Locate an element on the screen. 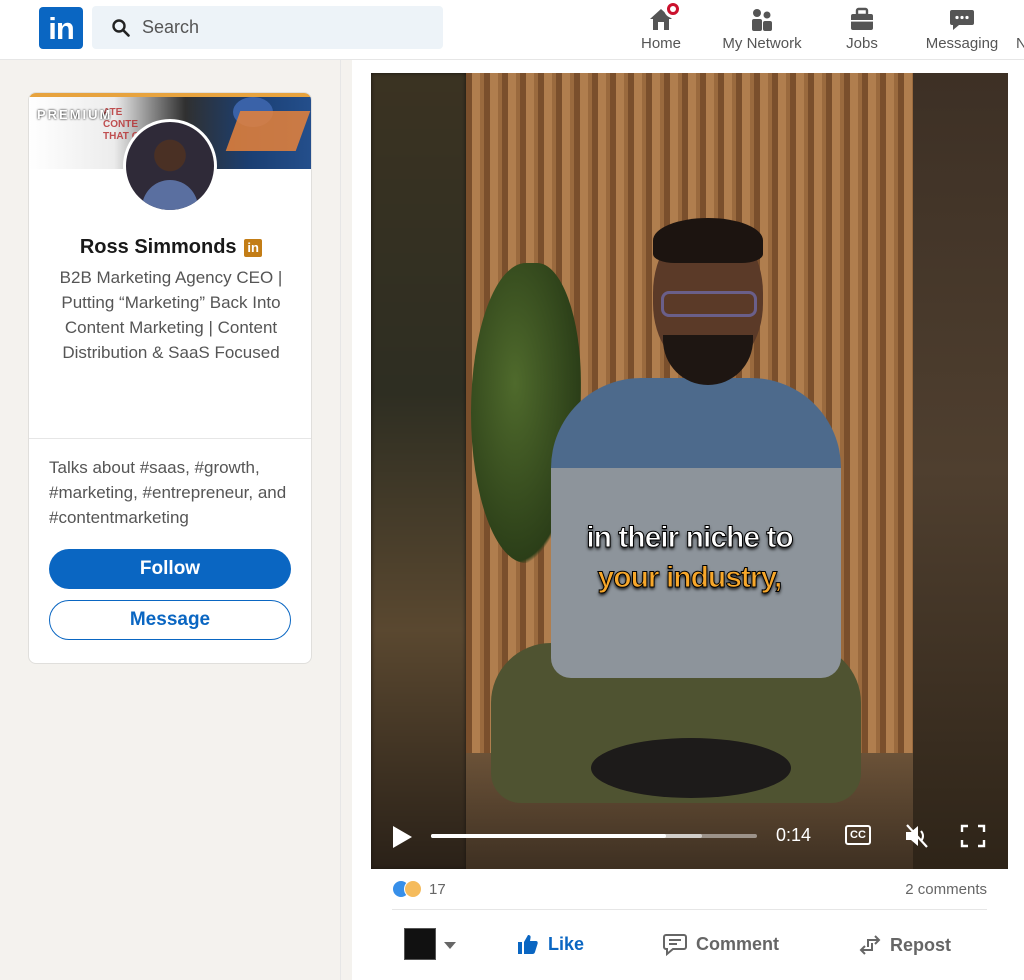 The image size is (1024, 980). video-caption: in their niche to your industry, is located at coordinates (689, 558).